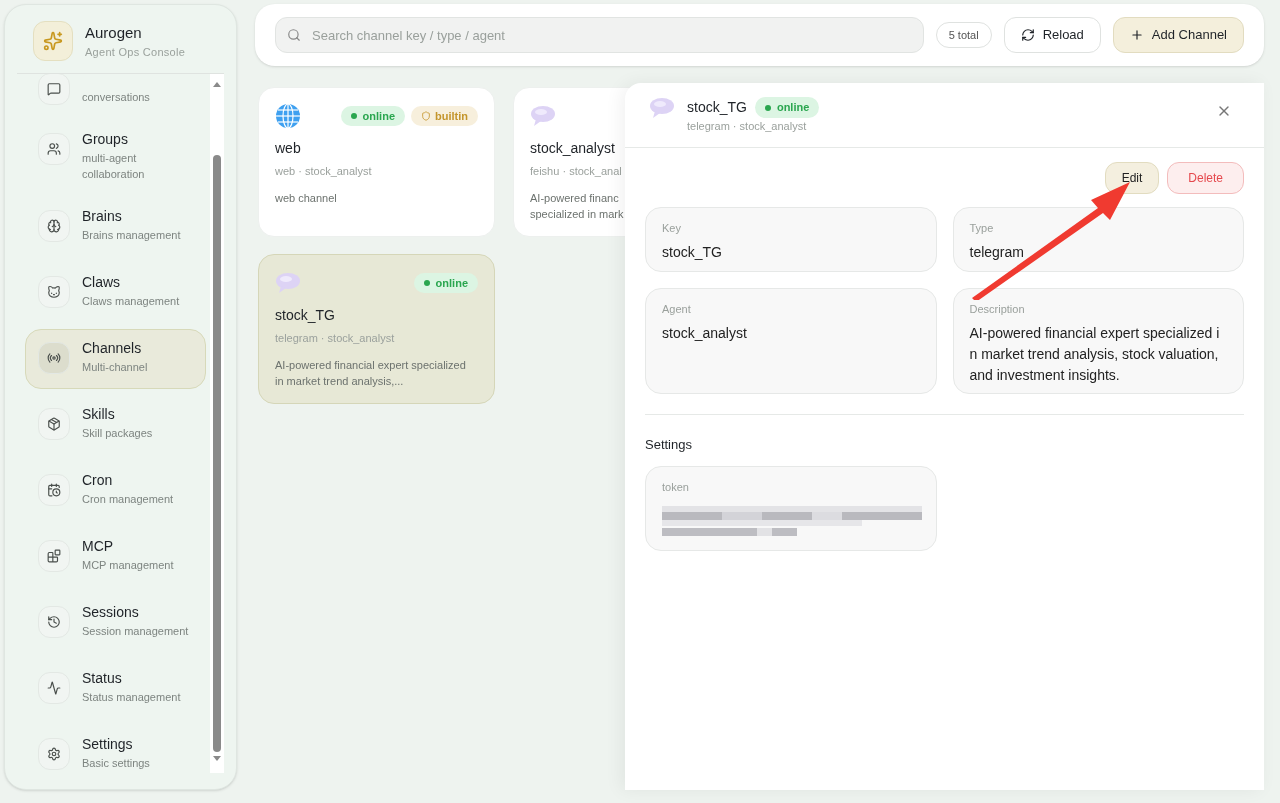  Describe the element at coordinates (692, 252) in the screenshot. I see `field-value: stock_TG` at that location.